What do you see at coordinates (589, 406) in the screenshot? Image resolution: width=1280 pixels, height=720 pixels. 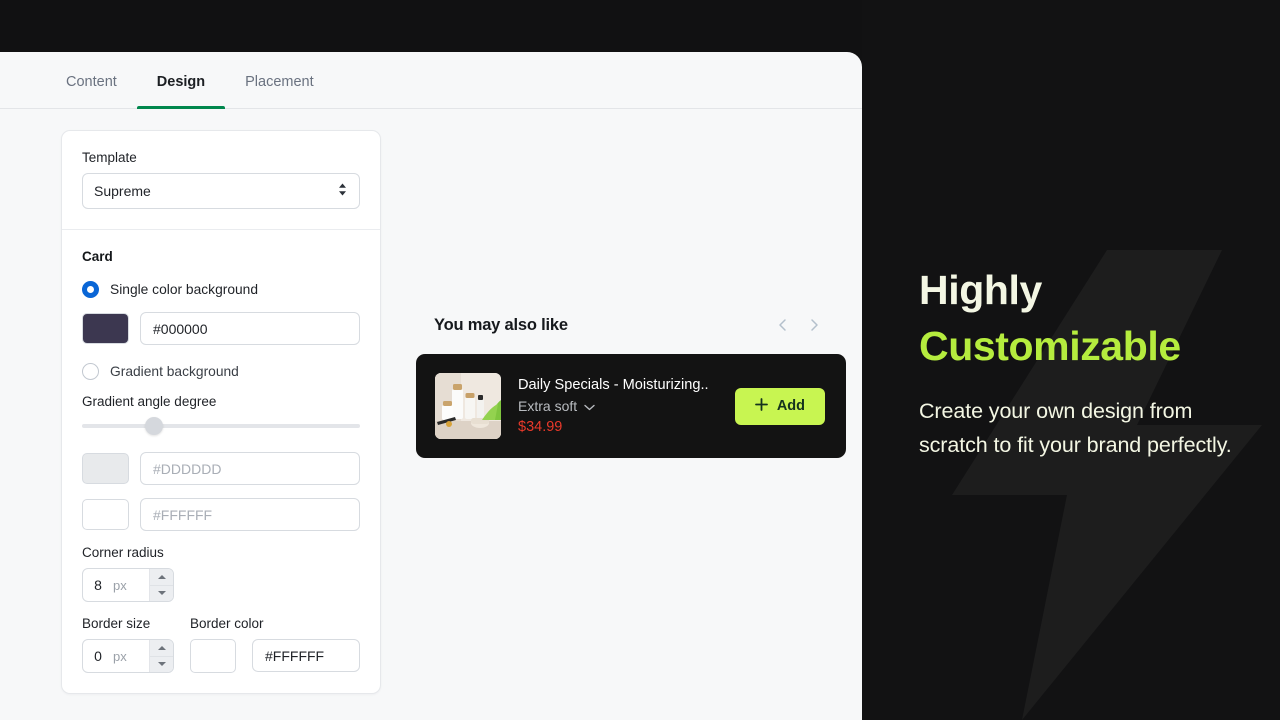 I see `chevron-down-icon` at bounding box center [589, 406].